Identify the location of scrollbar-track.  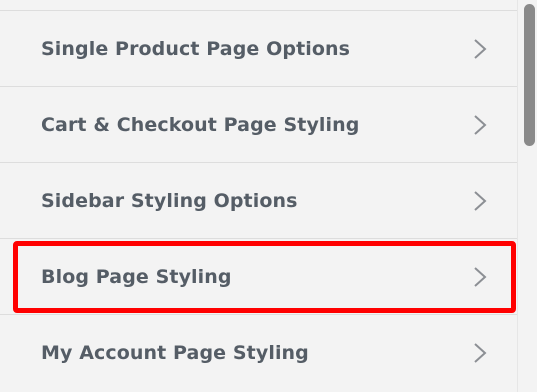
(517, 196).